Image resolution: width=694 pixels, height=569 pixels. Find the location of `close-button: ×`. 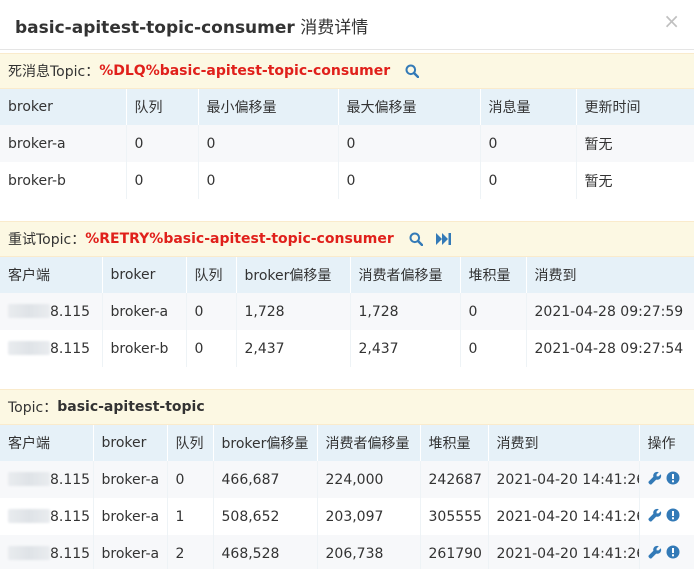

close-button: × is located at coordinates (671, 21).